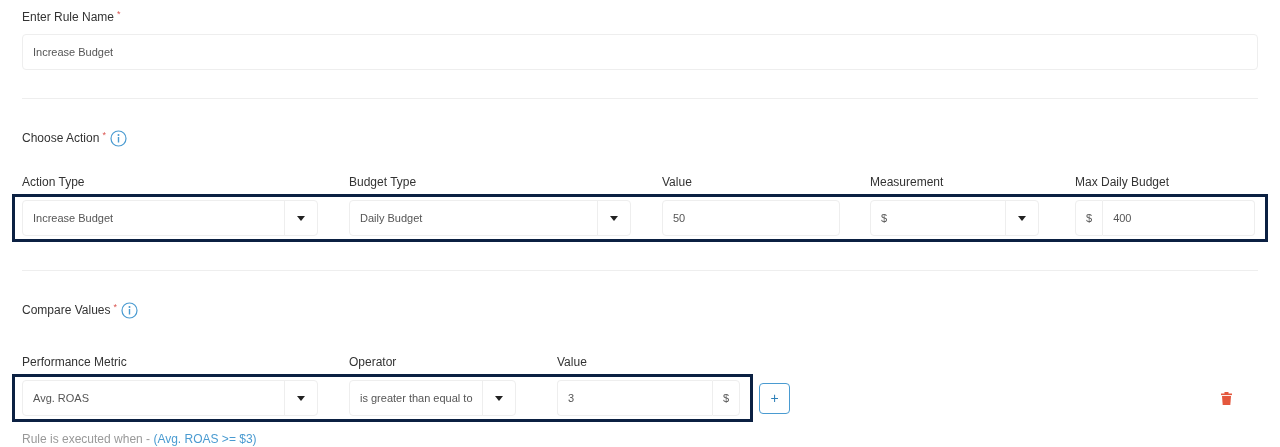  What do you see at coordinates (640, 52) in the screenshot?
I see `input-field: Increase Budget` at bounding box center [640, 52].